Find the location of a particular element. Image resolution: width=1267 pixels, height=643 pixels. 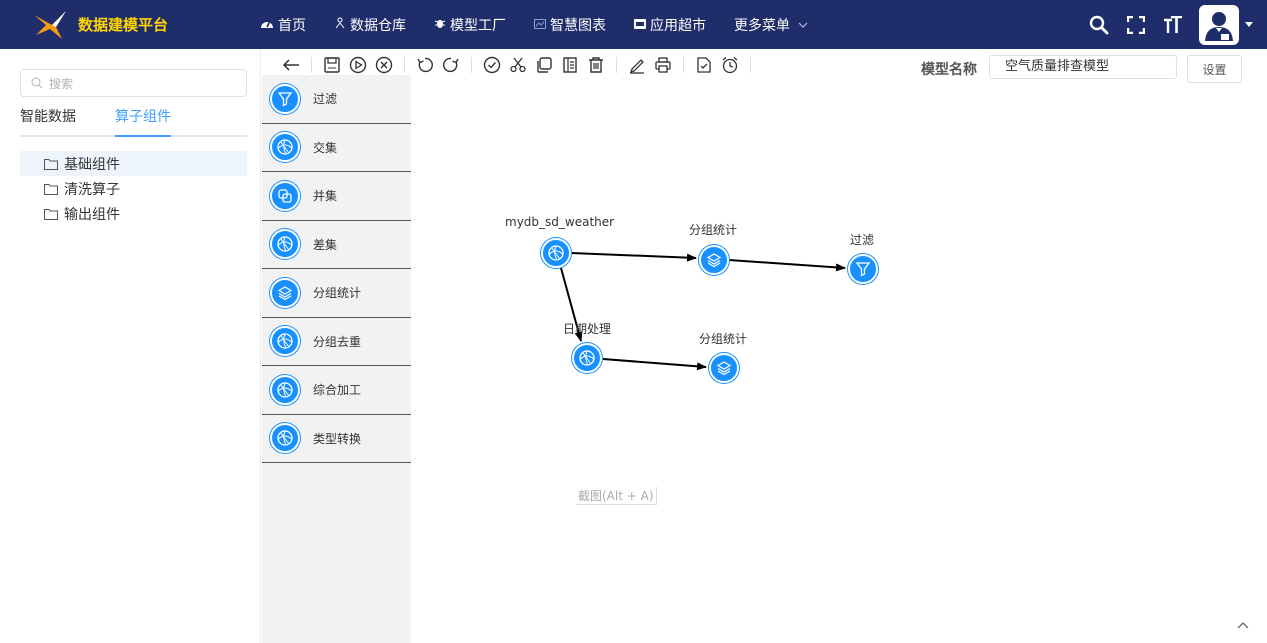

export-icon is located at coordinates (704, 65).